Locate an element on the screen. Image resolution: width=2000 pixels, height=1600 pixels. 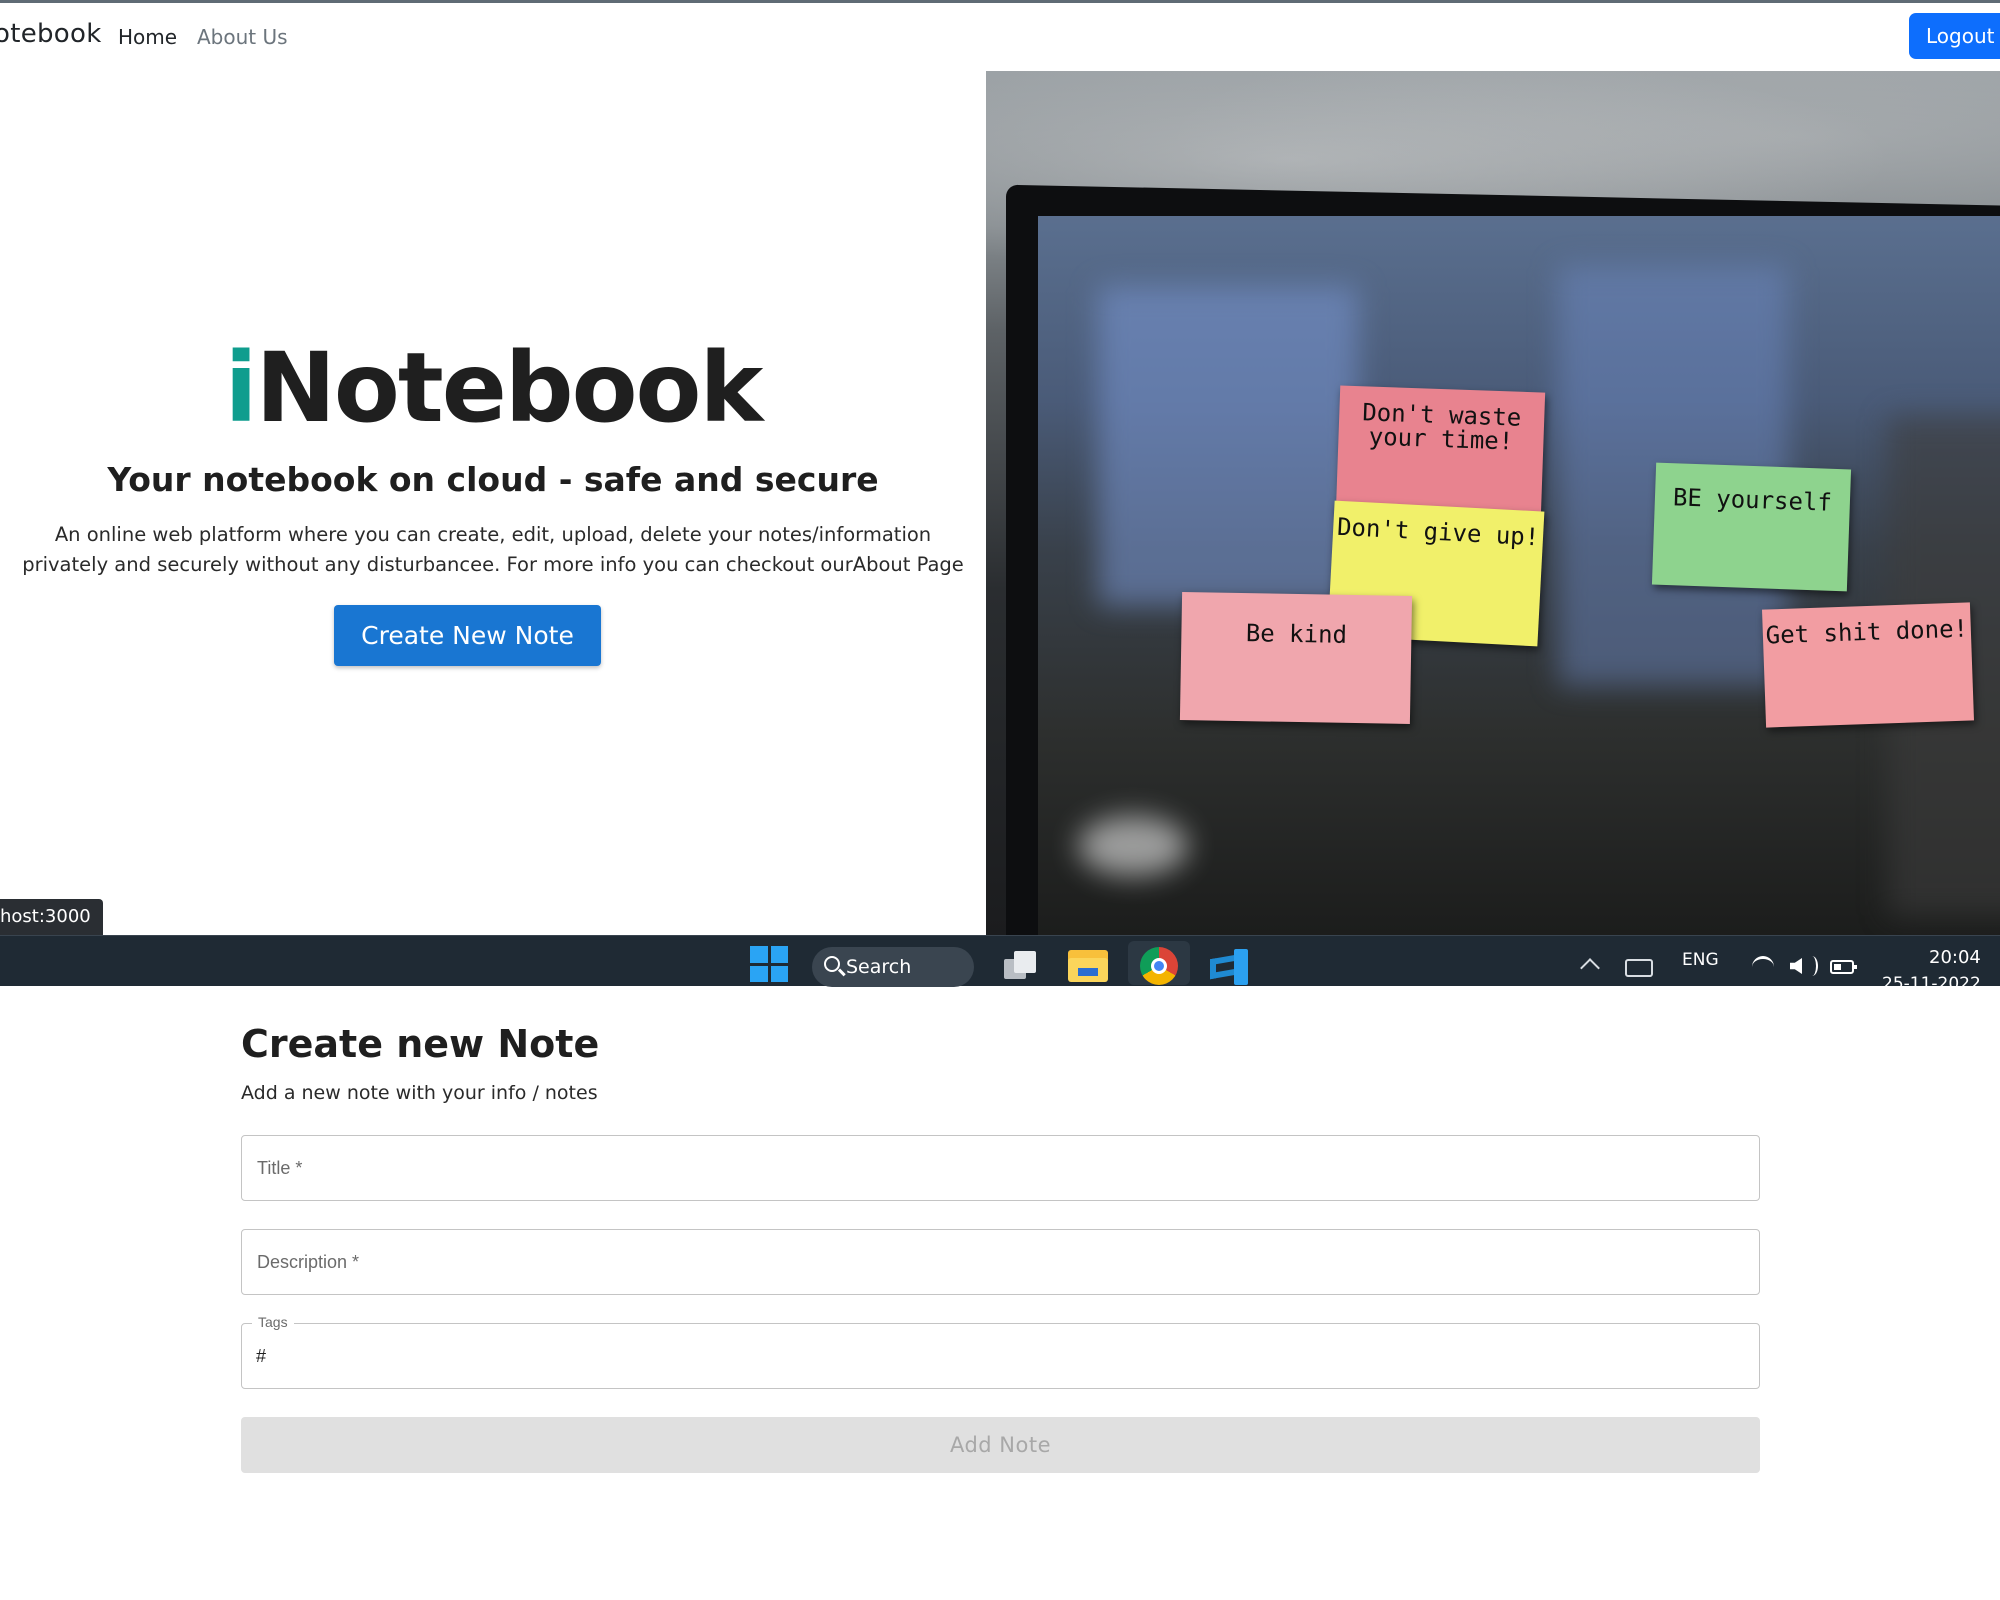
tags-field: Tags is located at coordinates (1000, 1351).